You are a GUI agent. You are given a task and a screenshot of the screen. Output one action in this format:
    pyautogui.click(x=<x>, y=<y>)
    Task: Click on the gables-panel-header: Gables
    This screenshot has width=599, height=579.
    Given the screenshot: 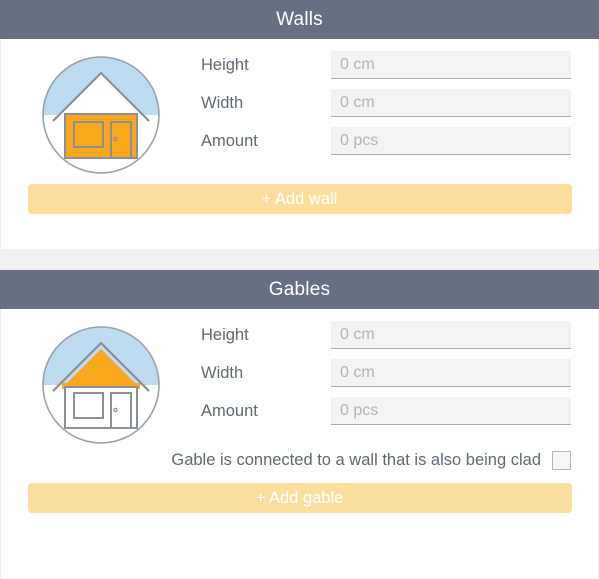 What is the action you would take?
    pyautogui.click(x=299, y=289)
    